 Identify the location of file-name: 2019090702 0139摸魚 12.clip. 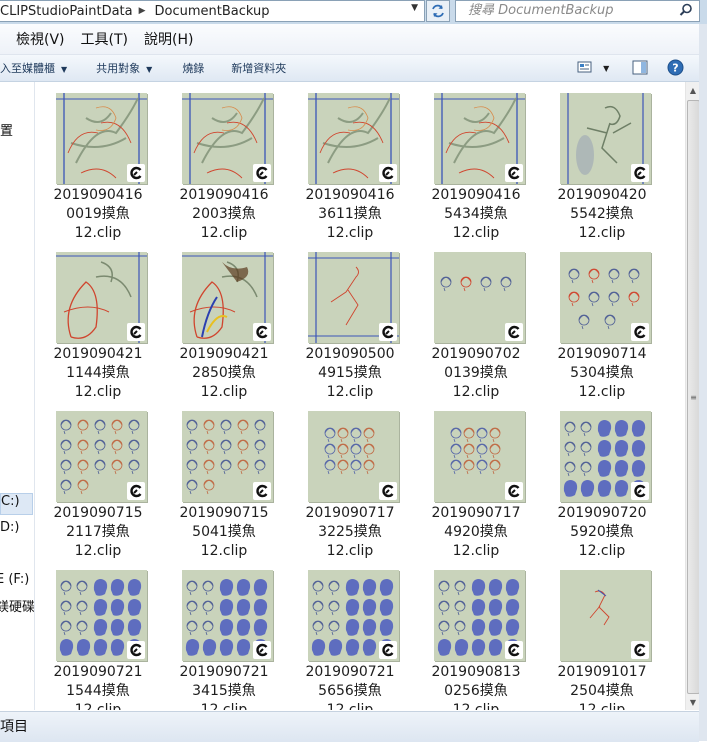
(476, 373).